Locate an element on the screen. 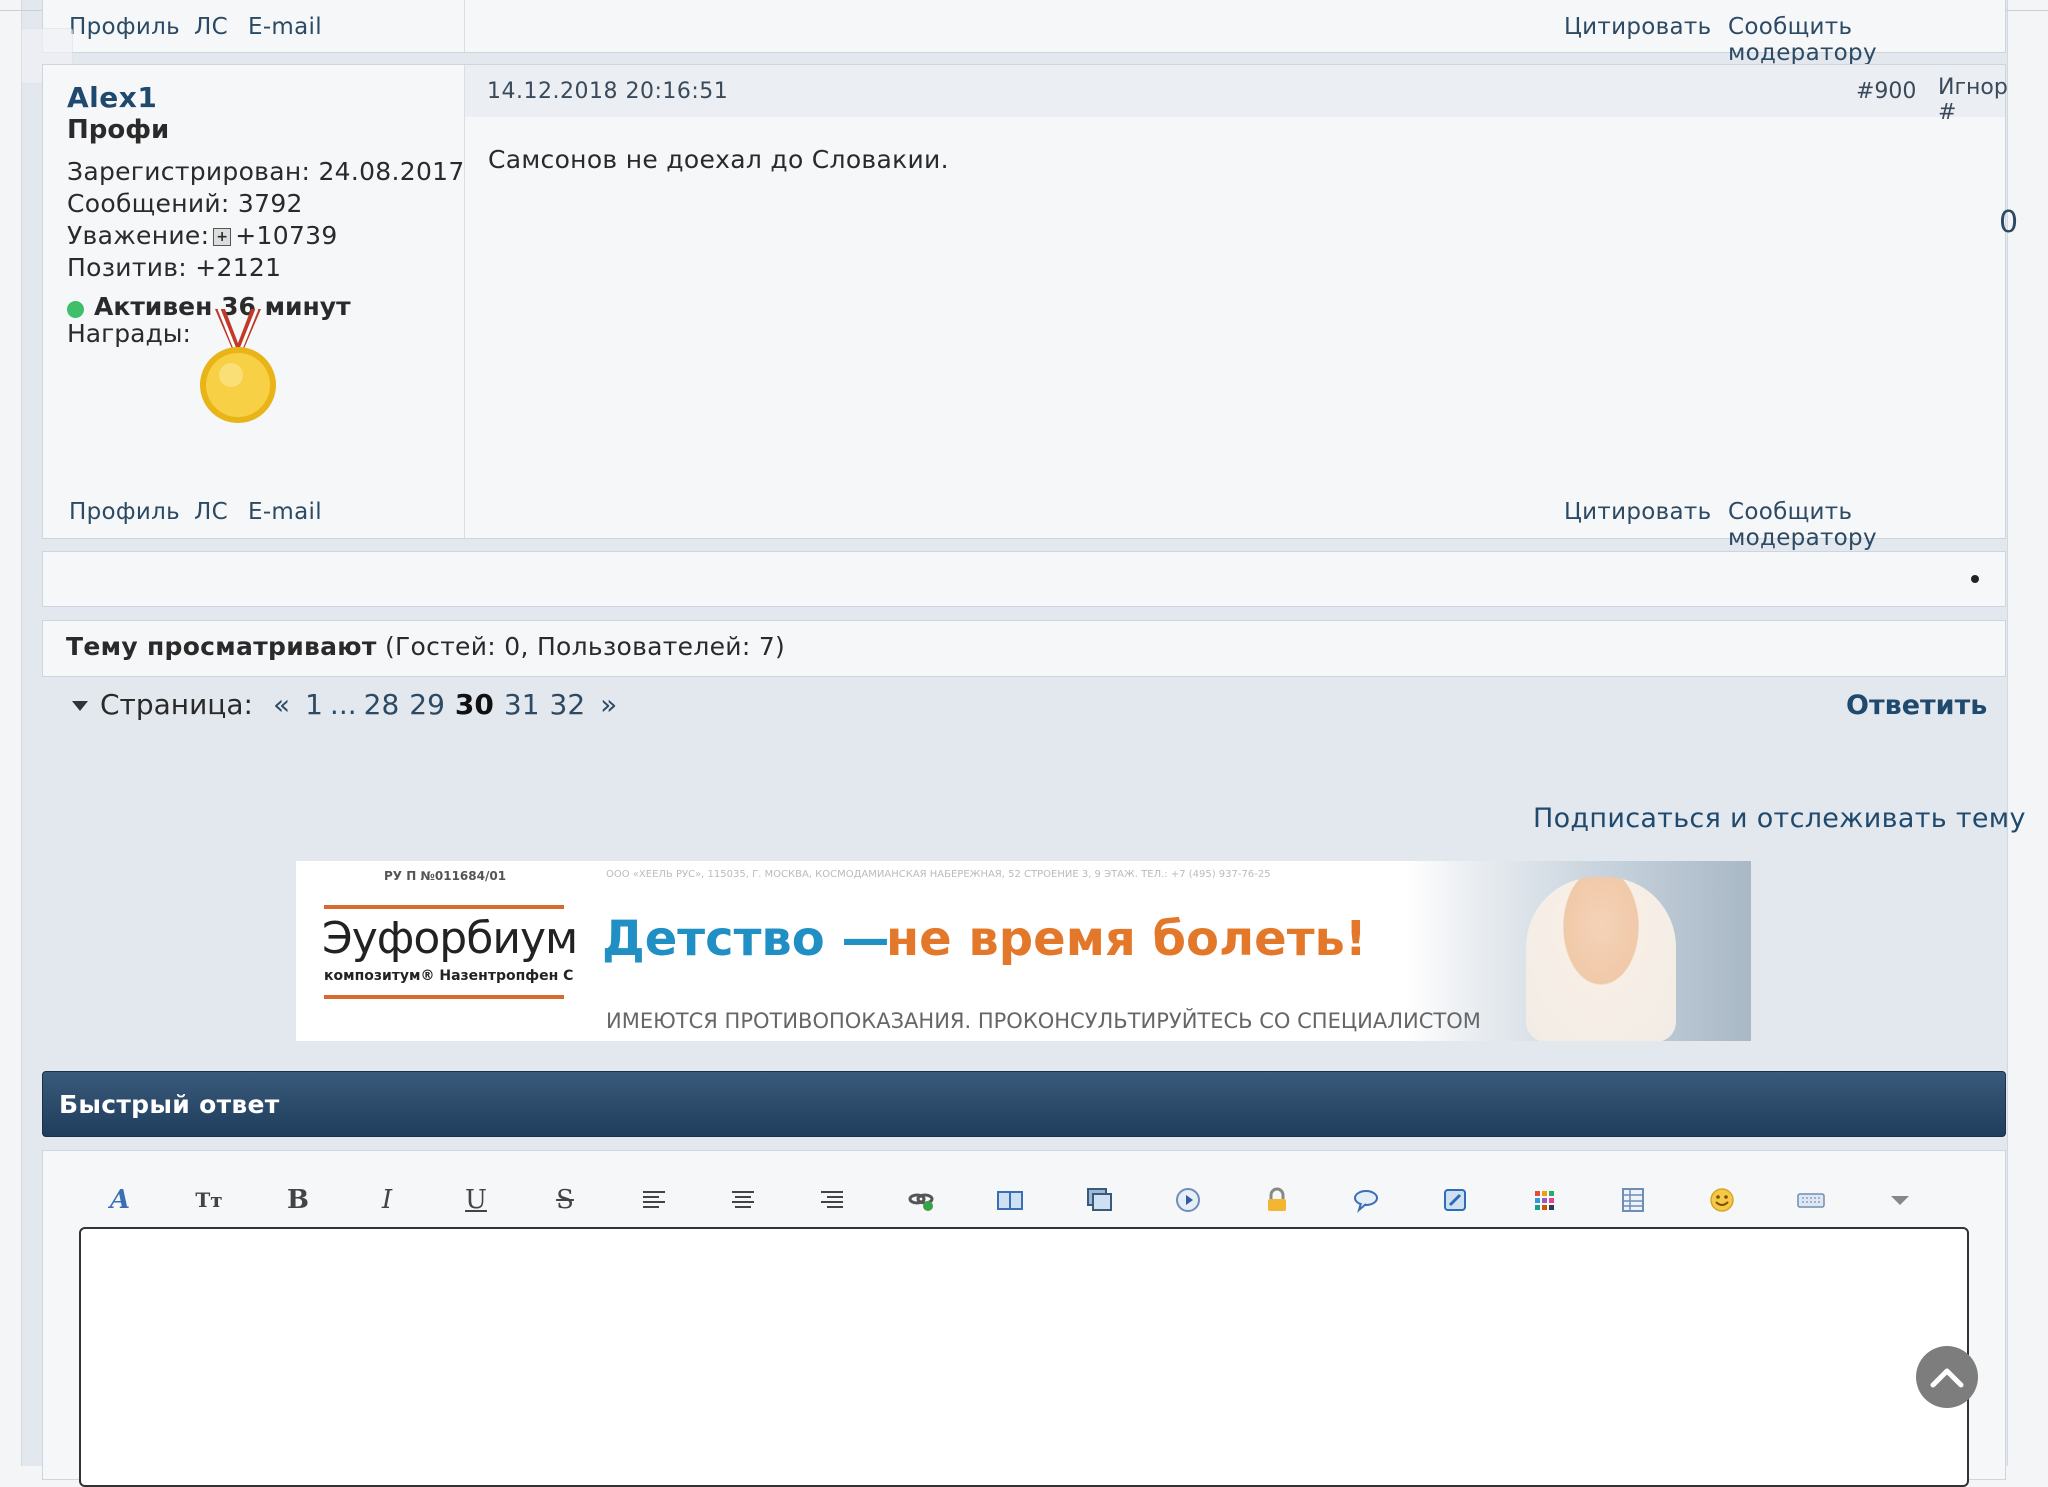 This screenshot has height=1487, width=2048. link-icon is located at coordinates (921, 1200).